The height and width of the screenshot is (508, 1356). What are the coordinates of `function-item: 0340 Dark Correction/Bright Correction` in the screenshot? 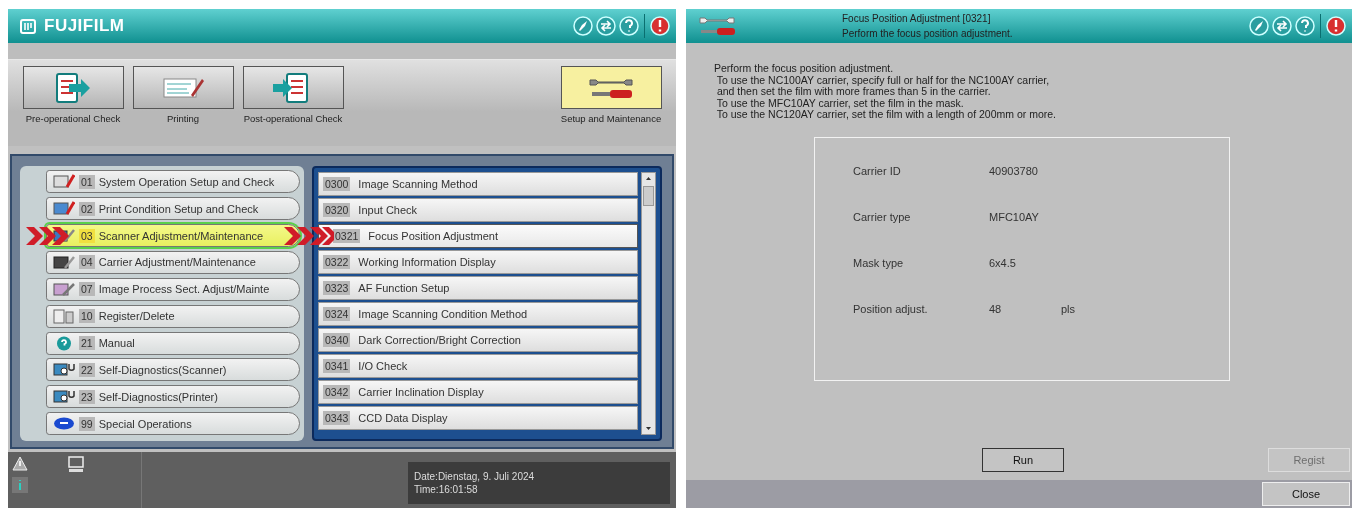 It's located at (478, 340).